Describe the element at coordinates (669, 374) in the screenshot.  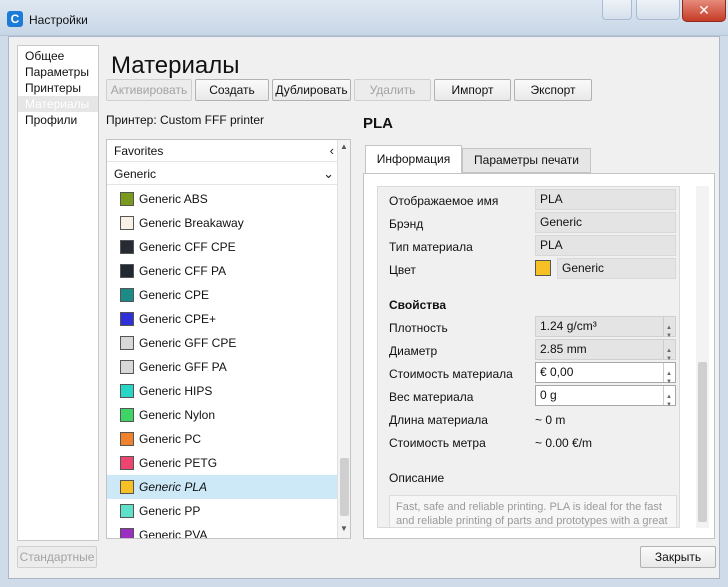
I see `material-cost-spinner: ▲ ▼` at that location.